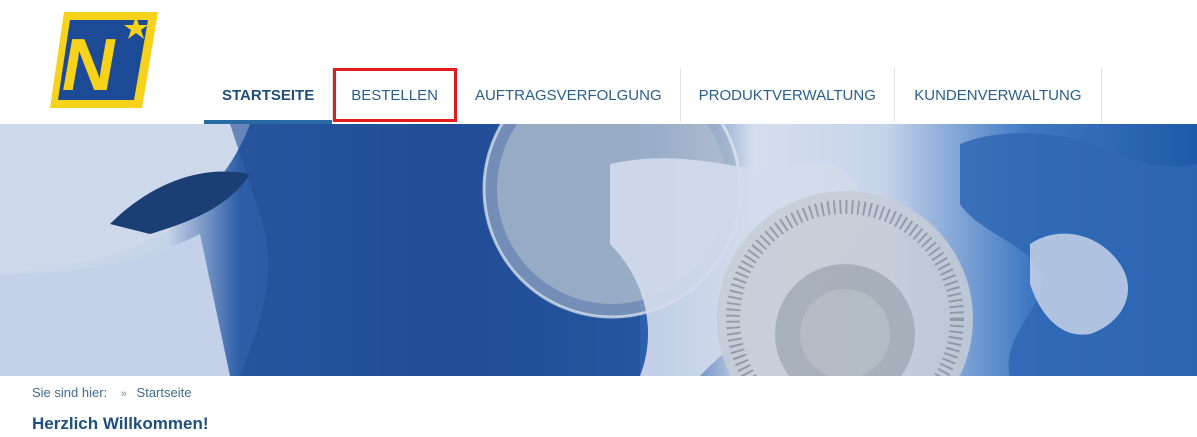 This screenshot has height=437, width=1197. I want to click on nav-item-label: KUNDENVERWALTUNG, so click(998, 95).